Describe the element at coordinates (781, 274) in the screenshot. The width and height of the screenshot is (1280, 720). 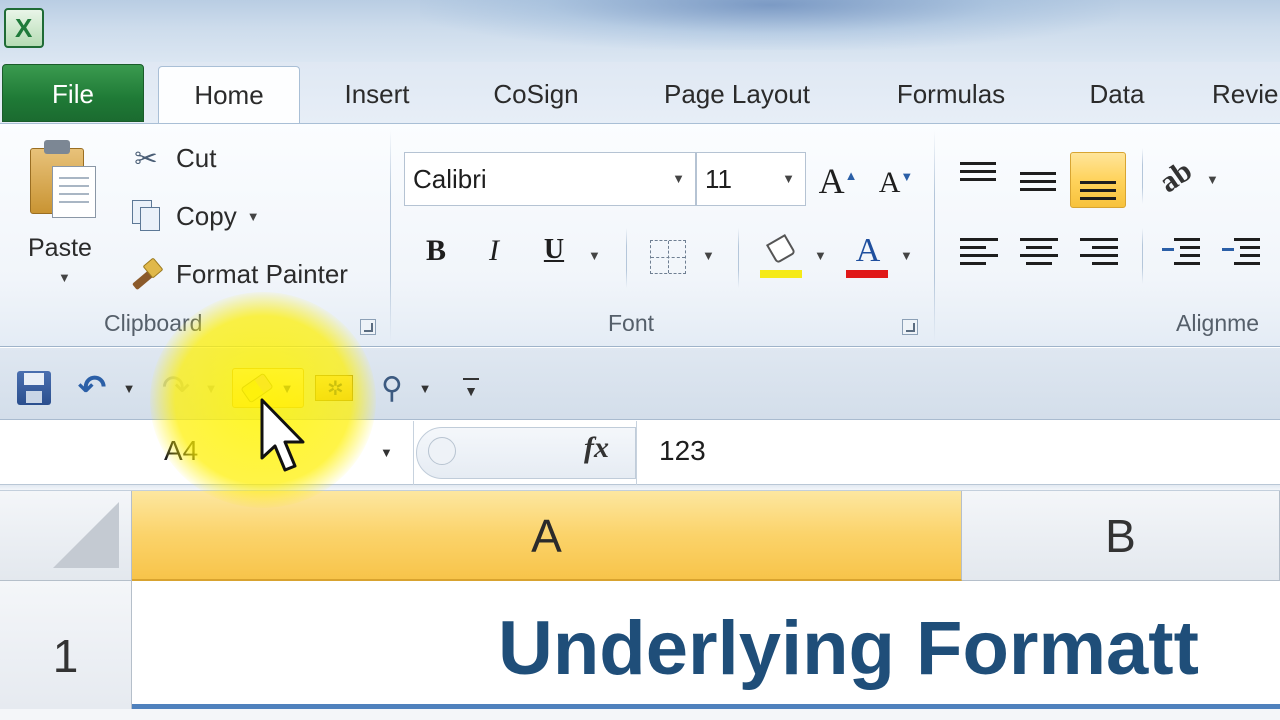
I see `fill-color-swatch` at that location.